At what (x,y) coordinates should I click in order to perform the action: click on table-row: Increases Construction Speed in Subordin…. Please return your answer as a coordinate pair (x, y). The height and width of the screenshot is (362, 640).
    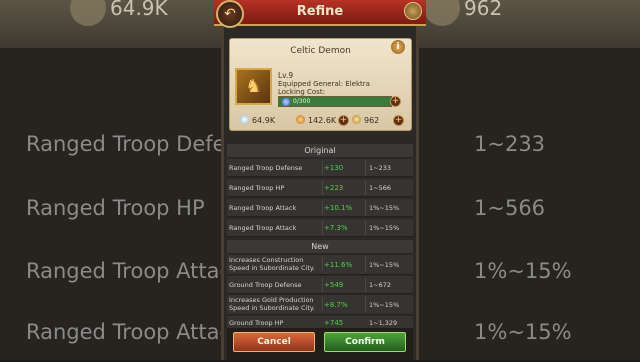
    Looking at the image, I should click on (320, 265).